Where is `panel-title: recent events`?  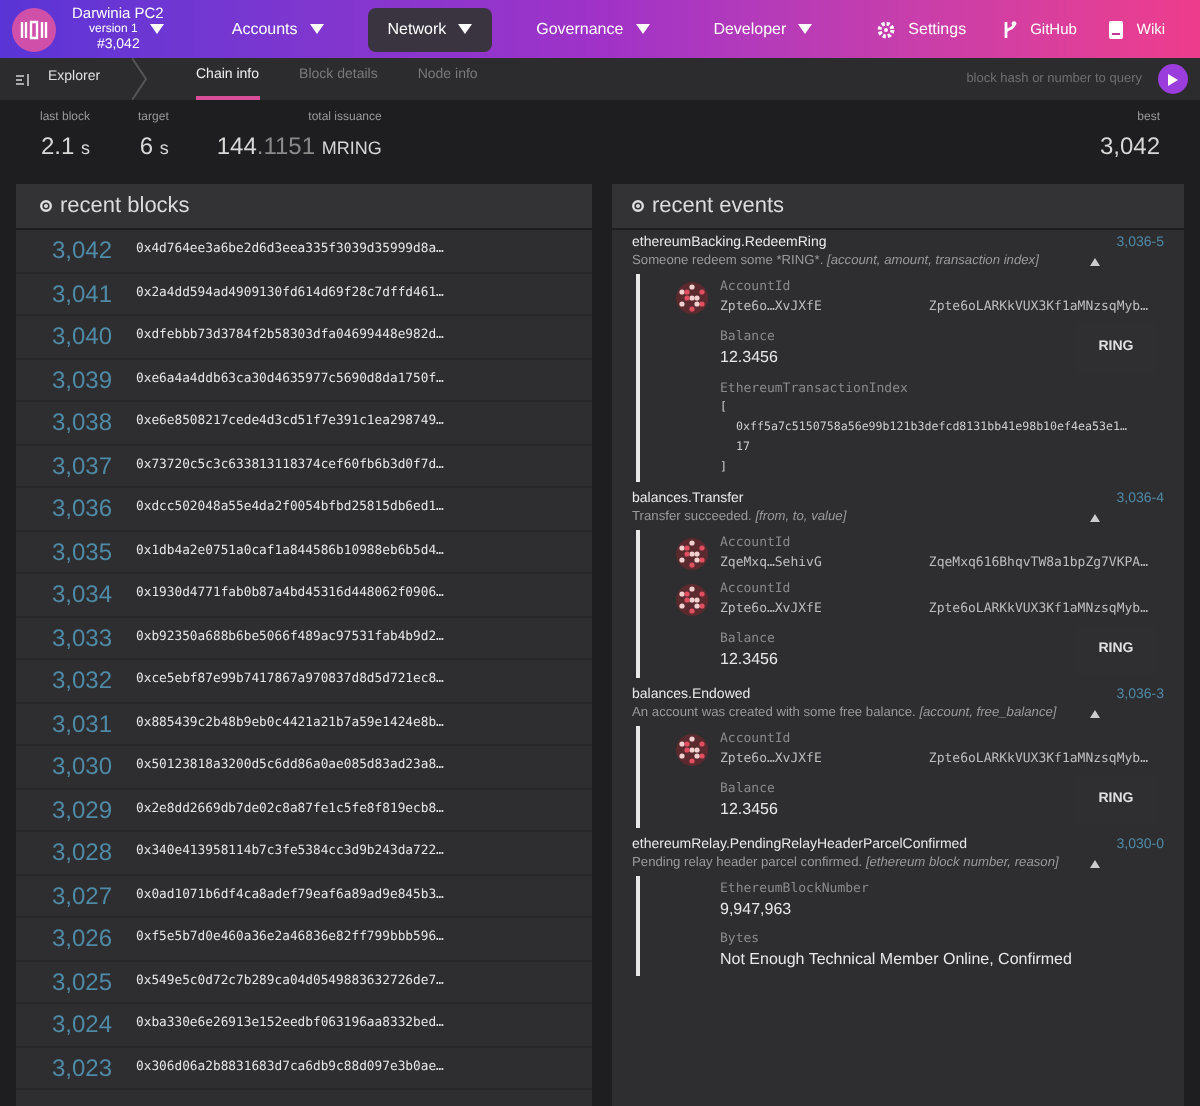 panel-title: recent events is located at coordinates (718, 206).